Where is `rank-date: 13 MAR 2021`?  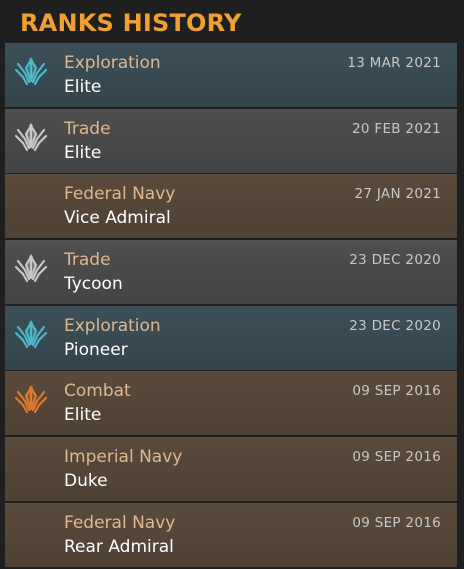 rank-date: 13 MAR 2021 is located at coordinates (394, 63).